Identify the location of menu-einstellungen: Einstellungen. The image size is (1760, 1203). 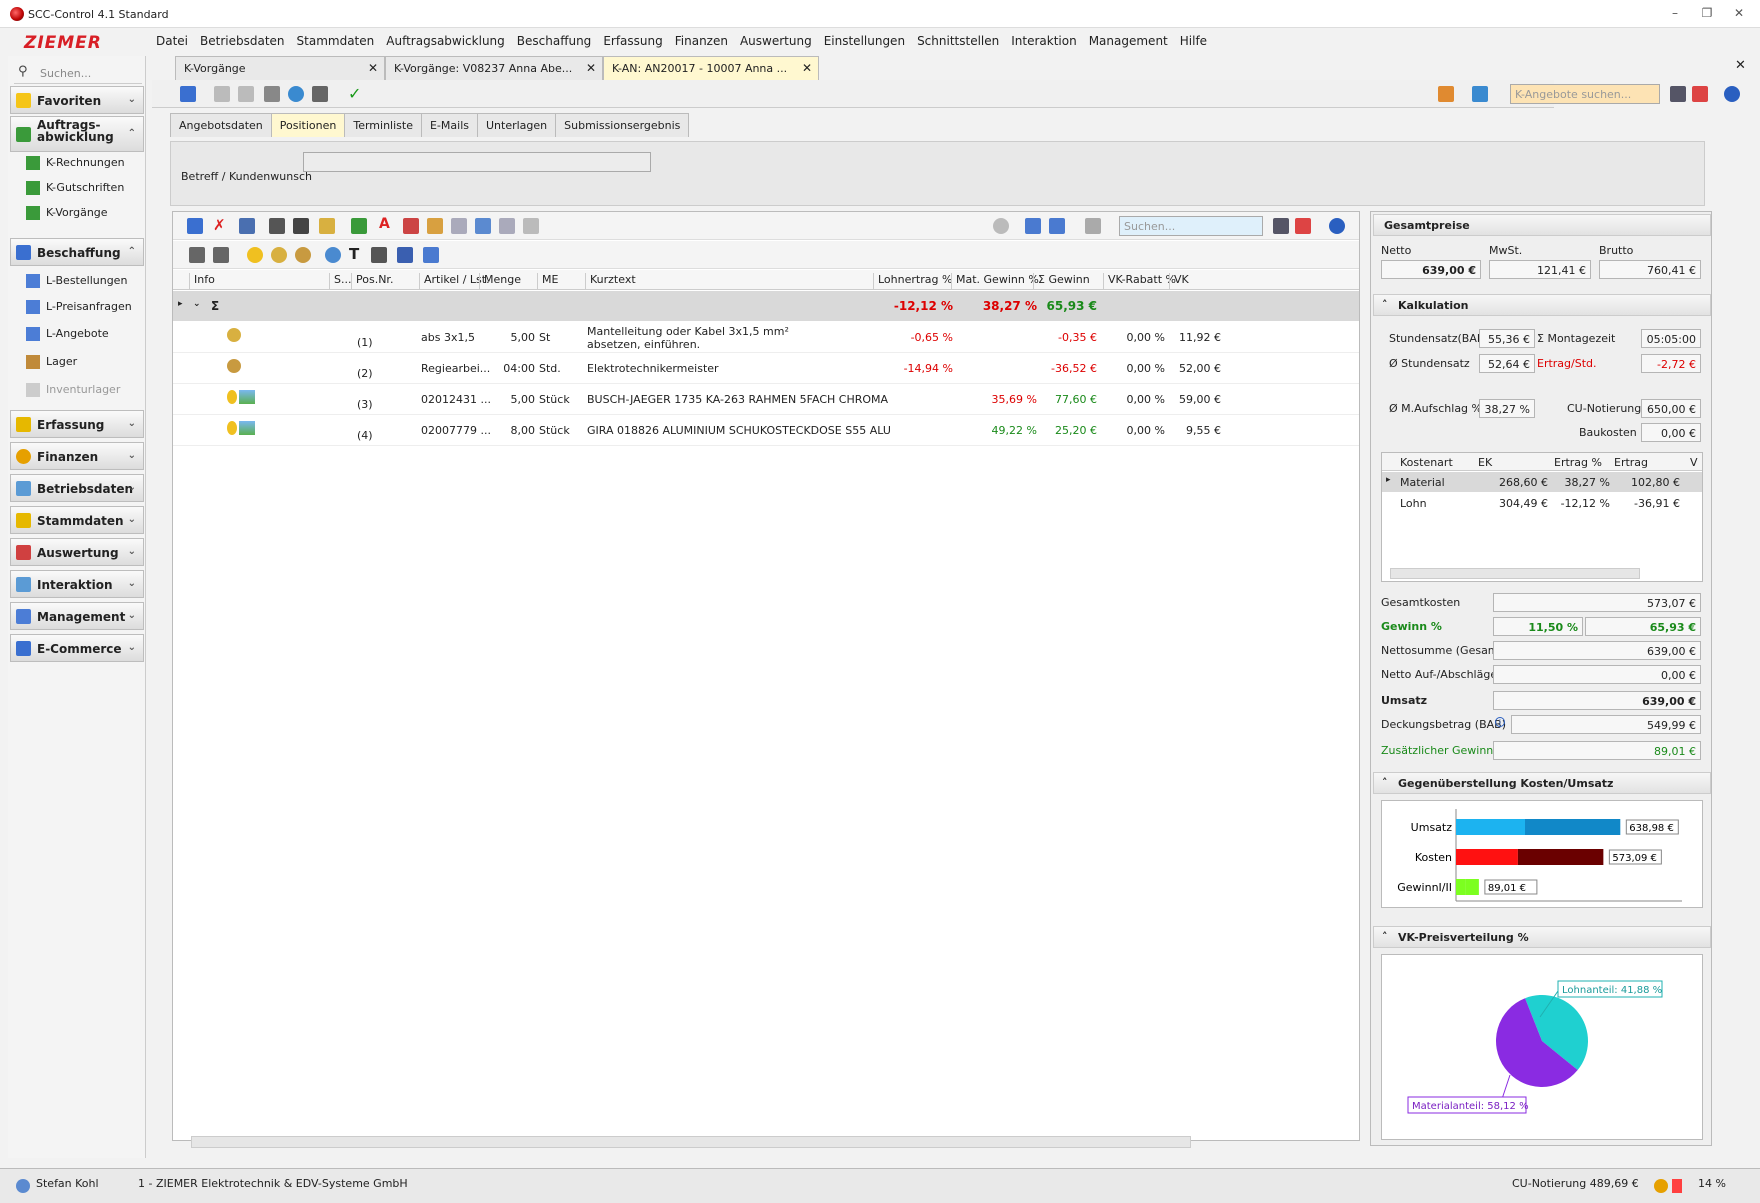
(864, 42).